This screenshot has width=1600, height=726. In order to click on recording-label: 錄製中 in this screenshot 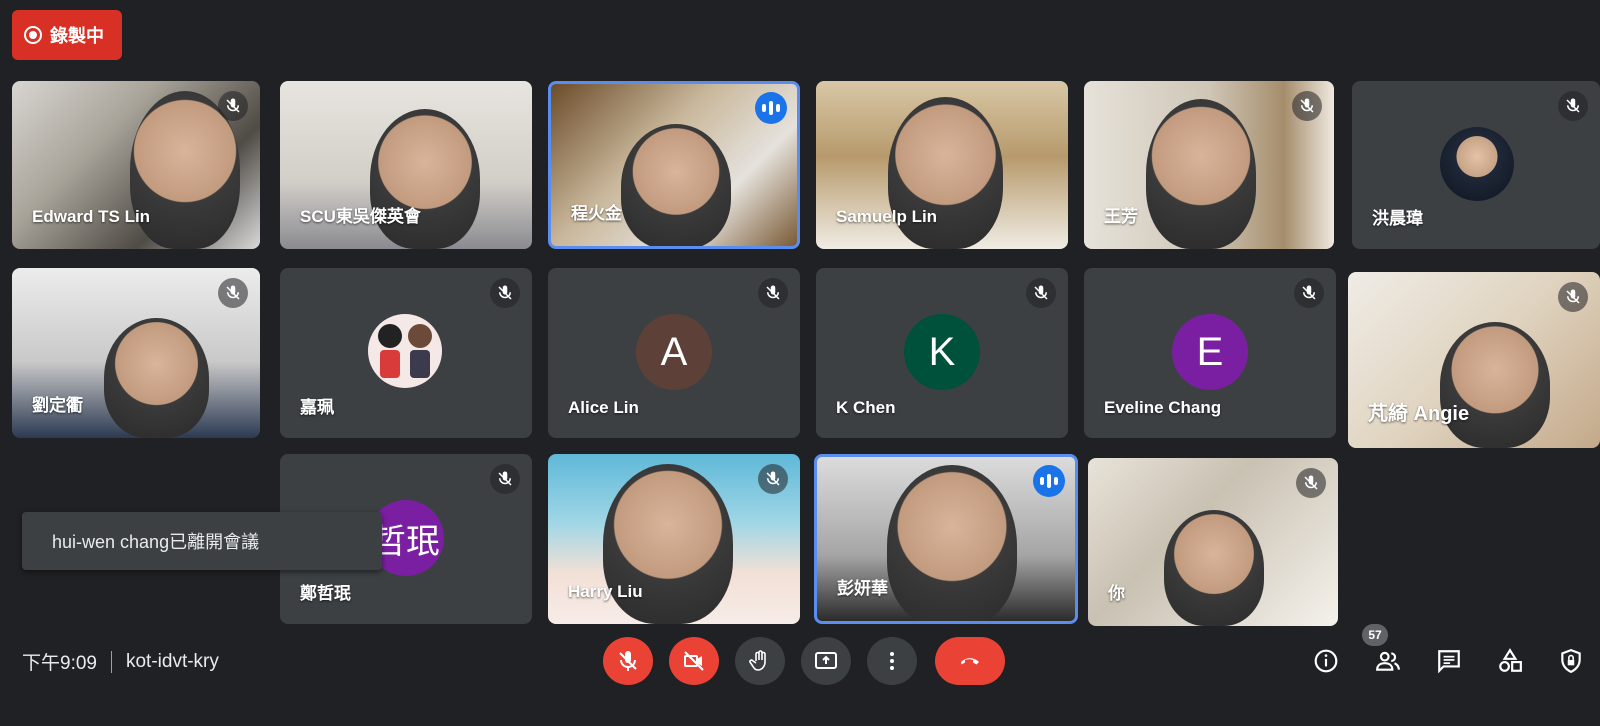, I will do `click(77, 36)`.